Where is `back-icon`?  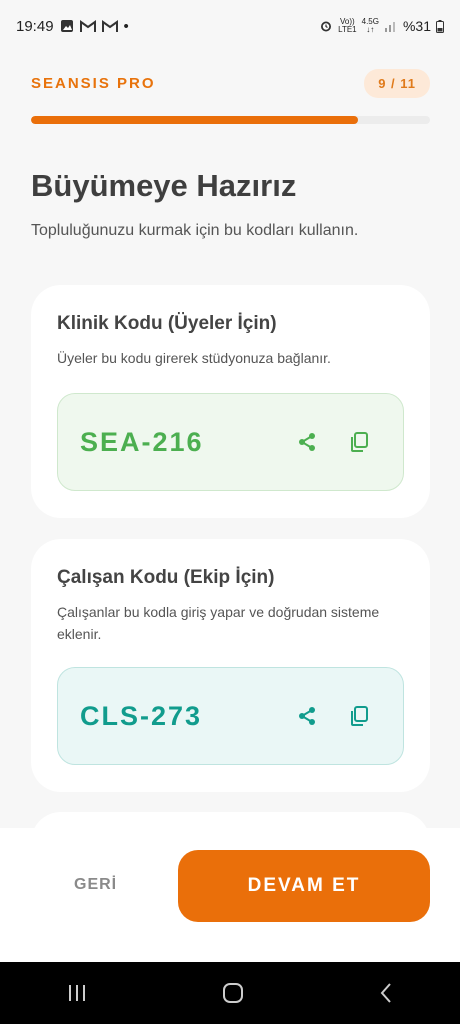
back-icon is located at coordinates (386, 993).